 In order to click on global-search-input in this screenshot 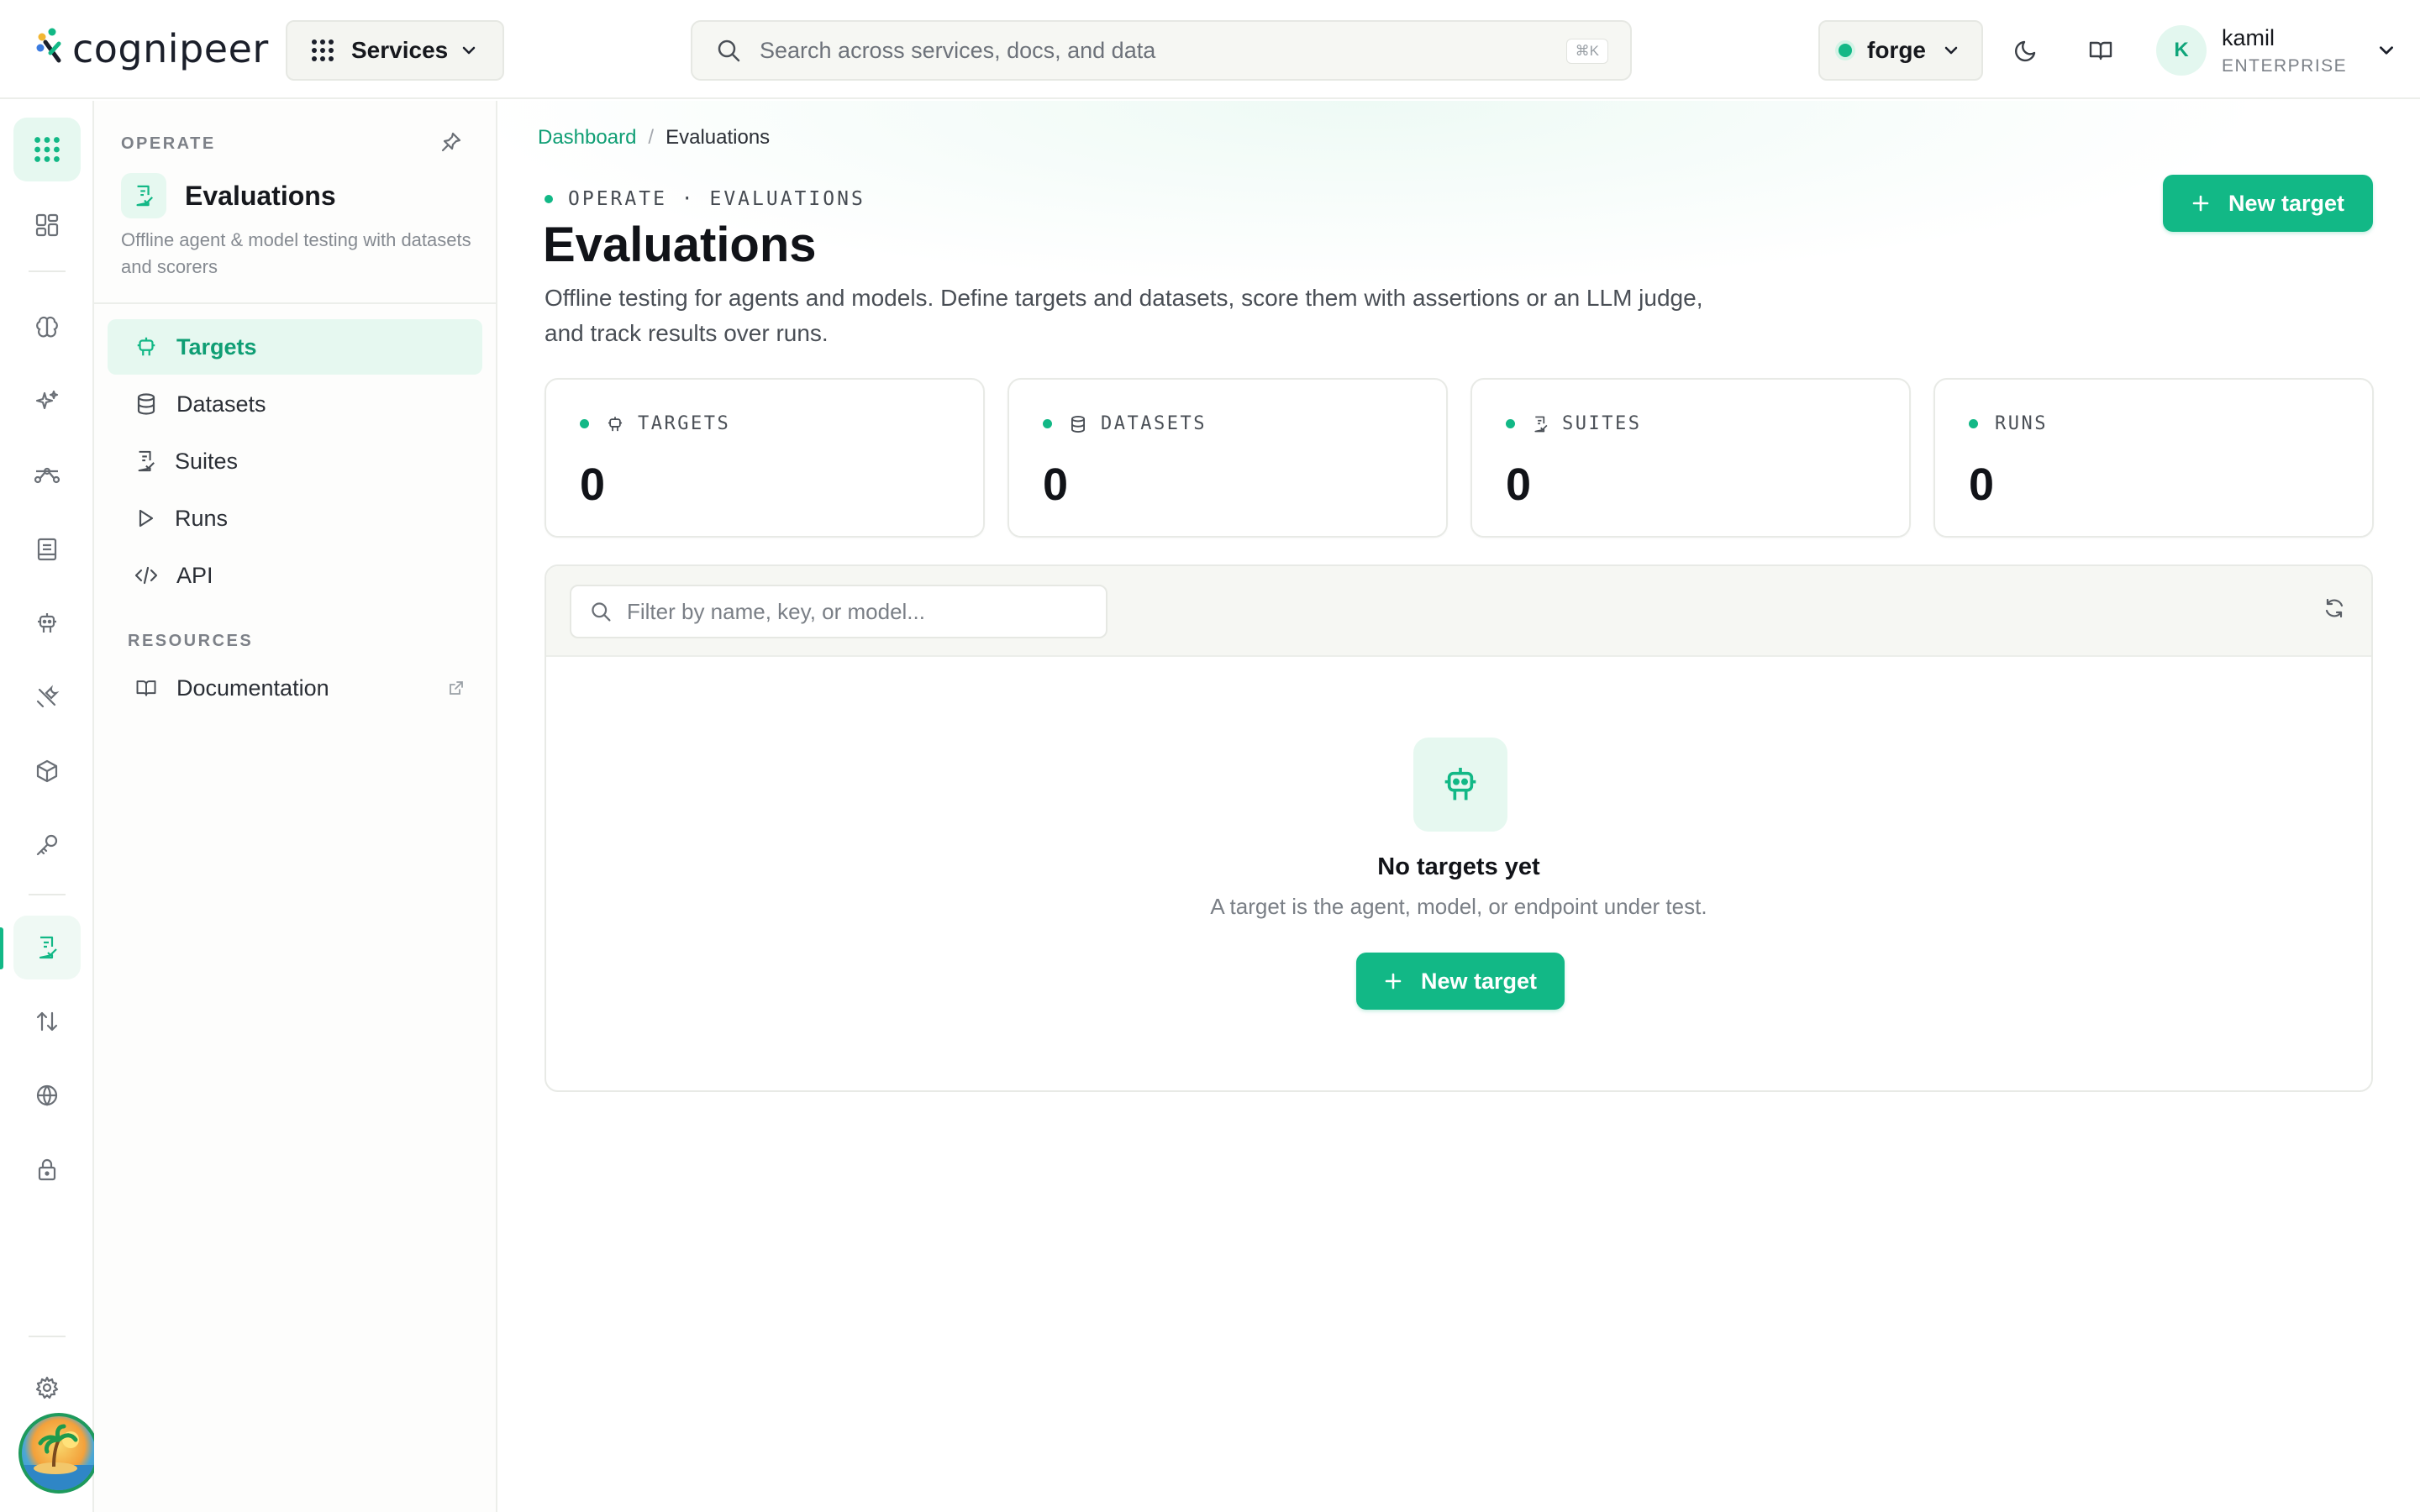, I will do `click(1138, 50)`.